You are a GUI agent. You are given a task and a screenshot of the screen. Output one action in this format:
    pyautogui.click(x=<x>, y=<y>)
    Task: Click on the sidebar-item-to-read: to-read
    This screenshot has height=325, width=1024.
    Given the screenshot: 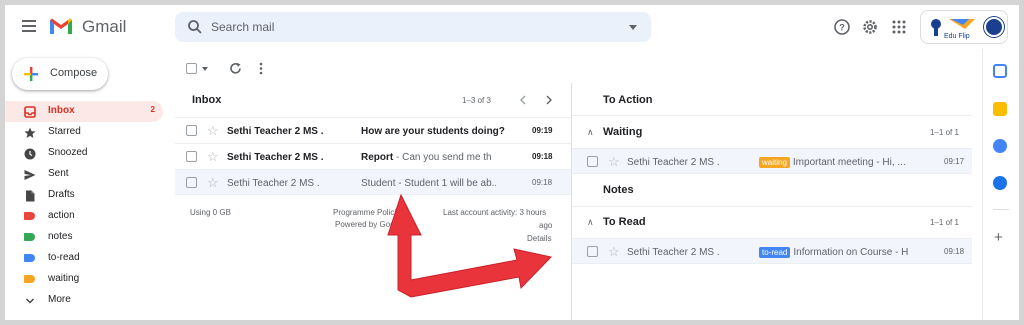 What is the action you would take?
    pyautogui.click(x=84, y=258)
    